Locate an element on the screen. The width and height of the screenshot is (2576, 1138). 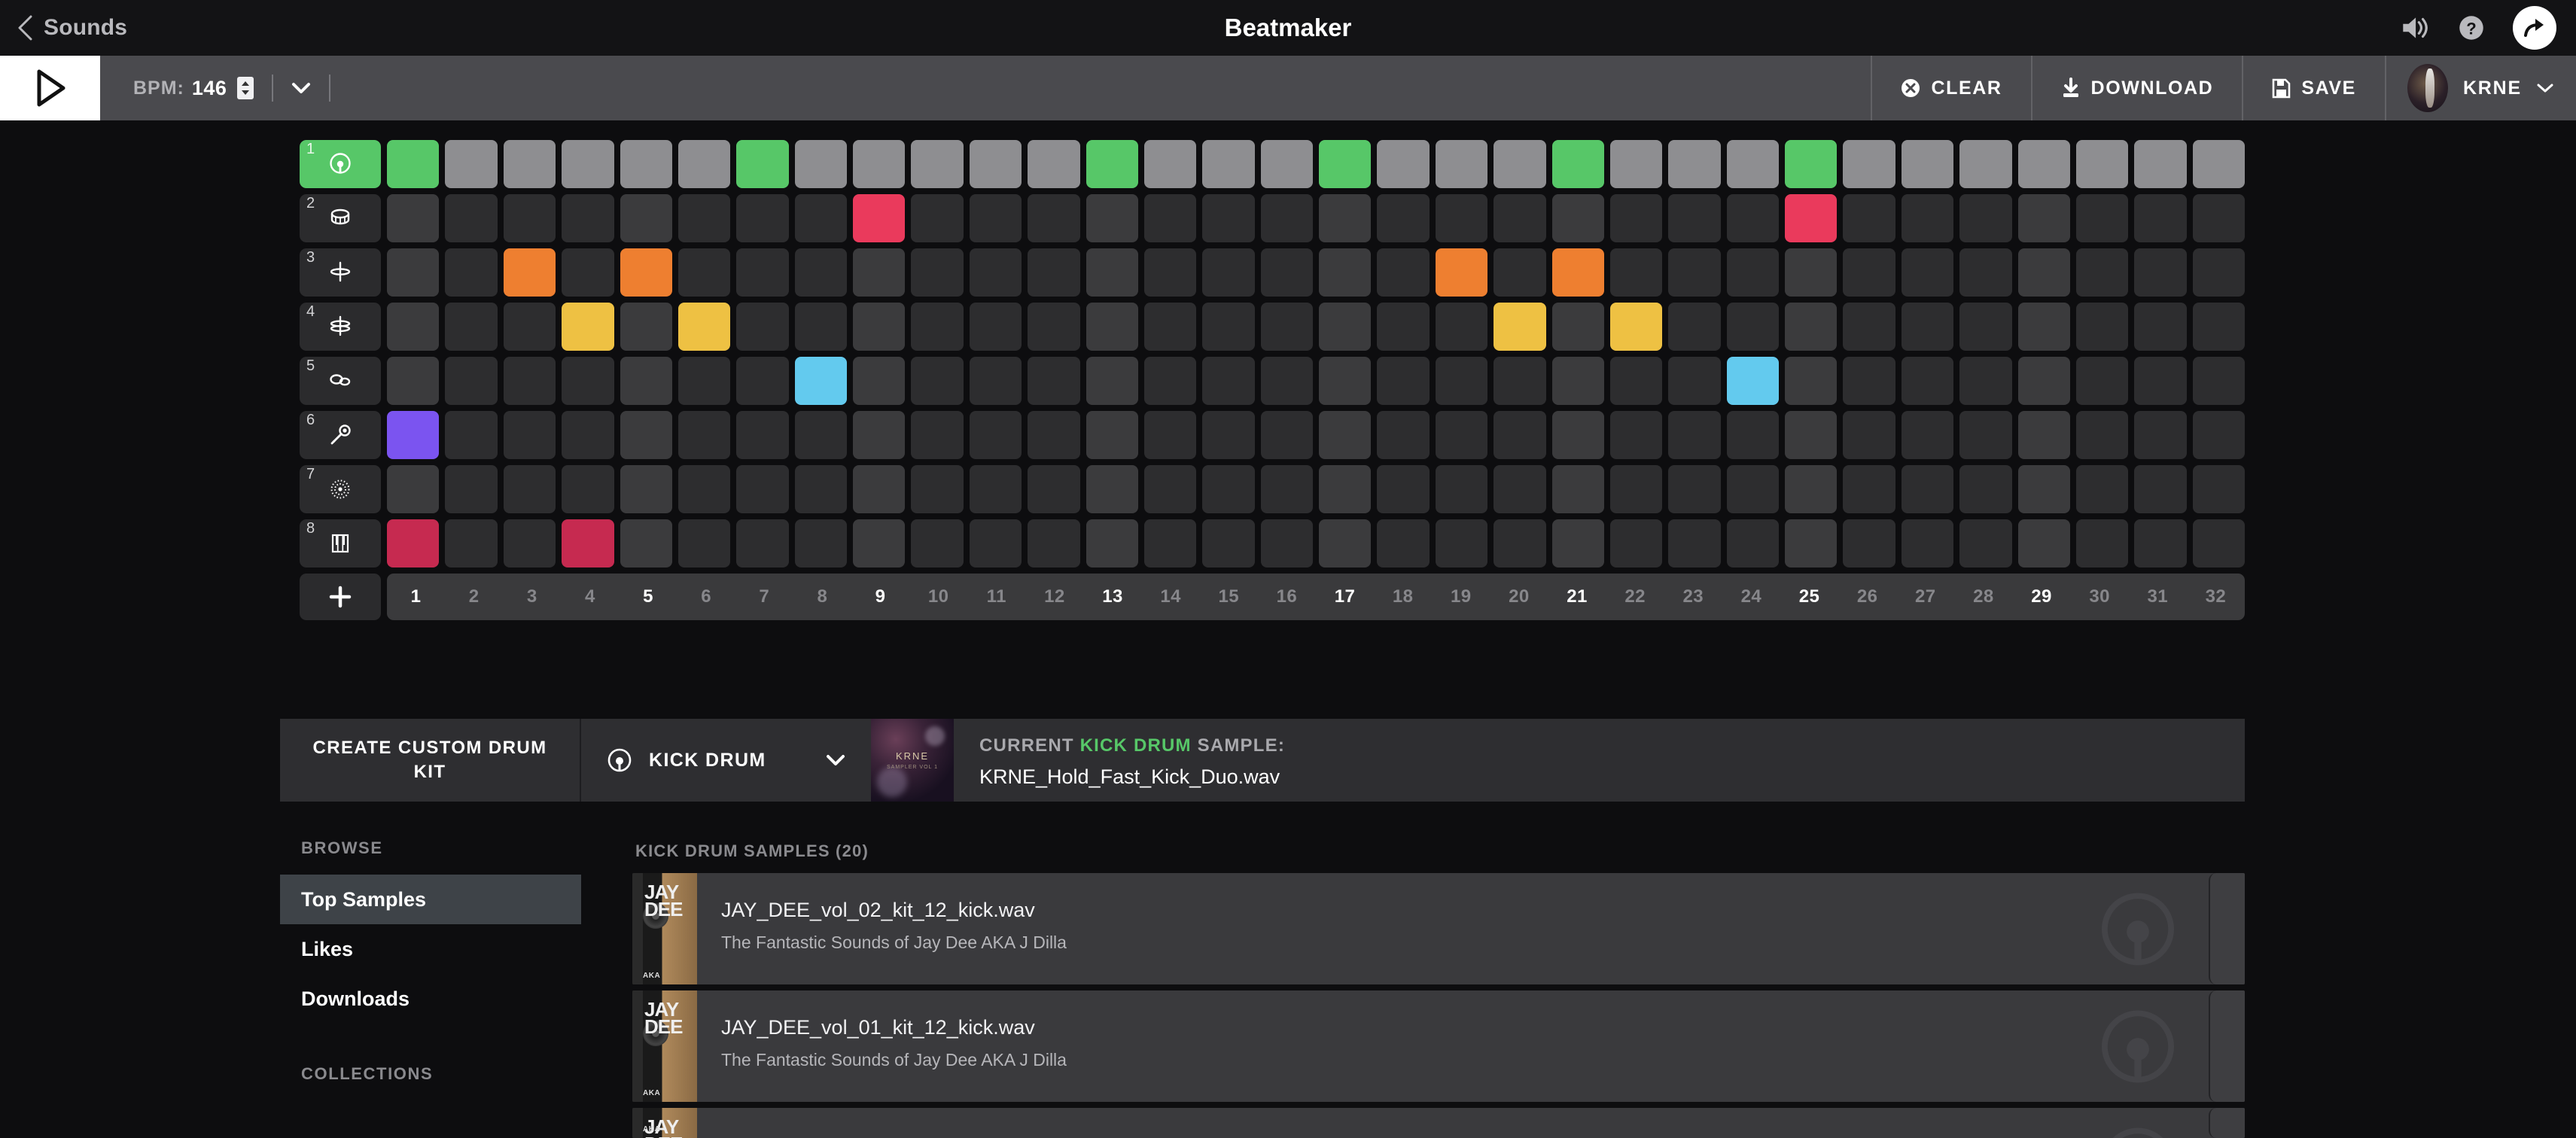
drum-kit-selector: KICK DRUM is located at coordinates (726, 760).